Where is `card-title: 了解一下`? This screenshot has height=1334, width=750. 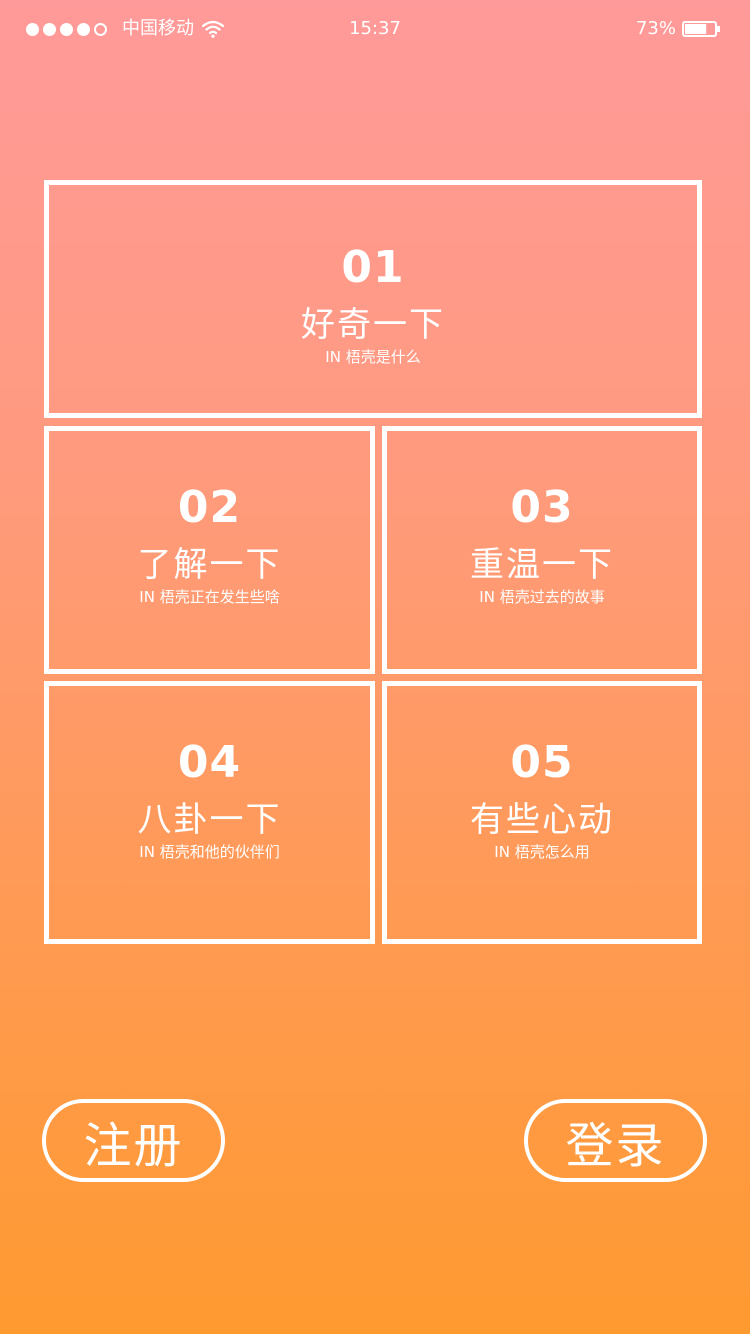 card-title: 了解一下 is located at coordinates (209, 565).